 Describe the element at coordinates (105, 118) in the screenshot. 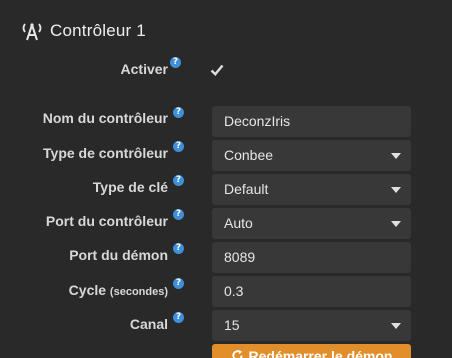

I see `nom-controleur-label: Nom du contrôleur` at that location.